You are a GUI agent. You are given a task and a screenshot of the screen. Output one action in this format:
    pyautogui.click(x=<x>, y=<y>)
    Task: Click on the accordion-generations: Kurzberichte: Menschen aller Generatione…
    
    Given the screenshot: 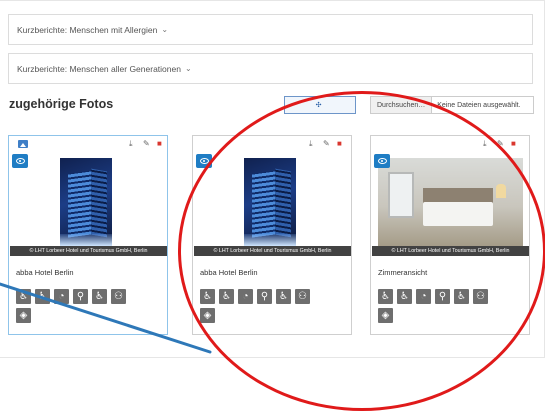 What is the action you would take?
    pyautogui.click(x=270, y=68)
    